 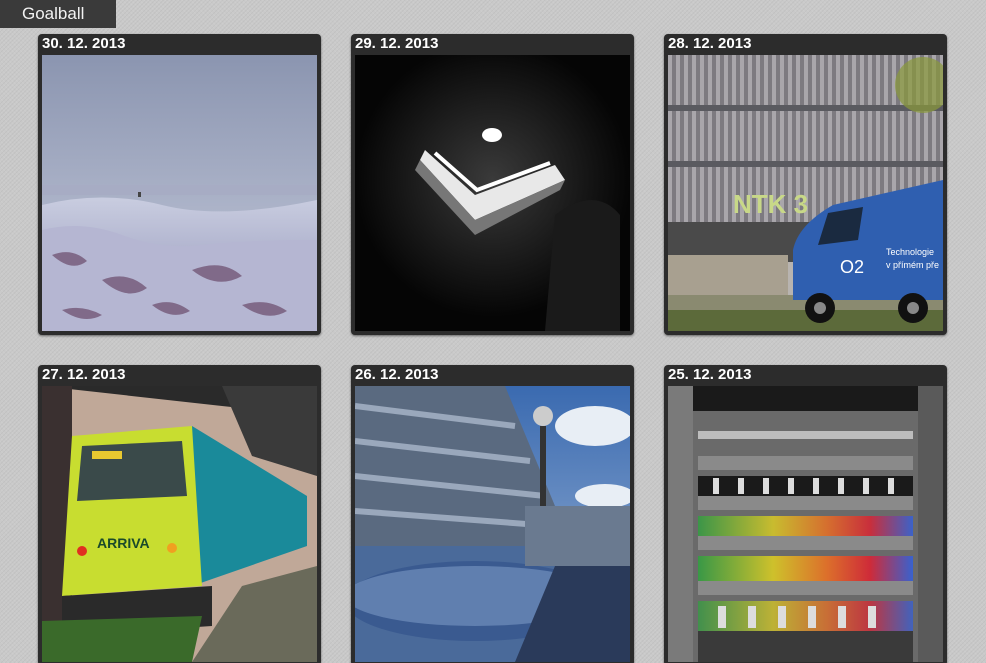 What do you see at coordinates (84, 43) in the screenshot?
I see `photo-date: 30. 12. 2013` at bounding box center [84, 43].